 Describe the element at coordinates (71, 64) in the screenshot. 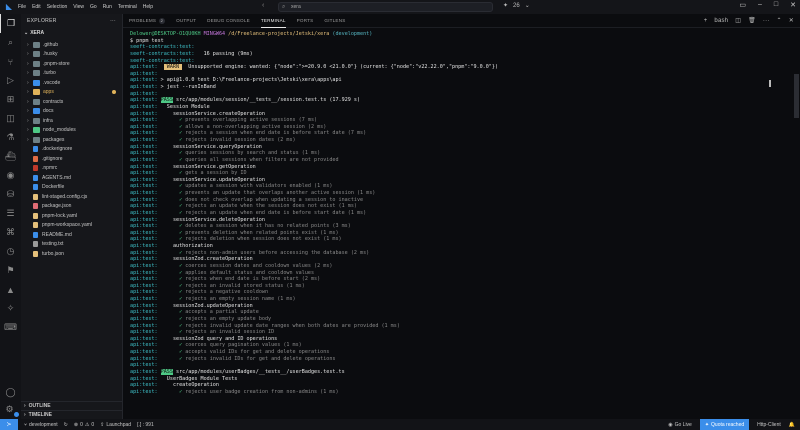

I see `folder-item: › .pnpm-store` at that location.